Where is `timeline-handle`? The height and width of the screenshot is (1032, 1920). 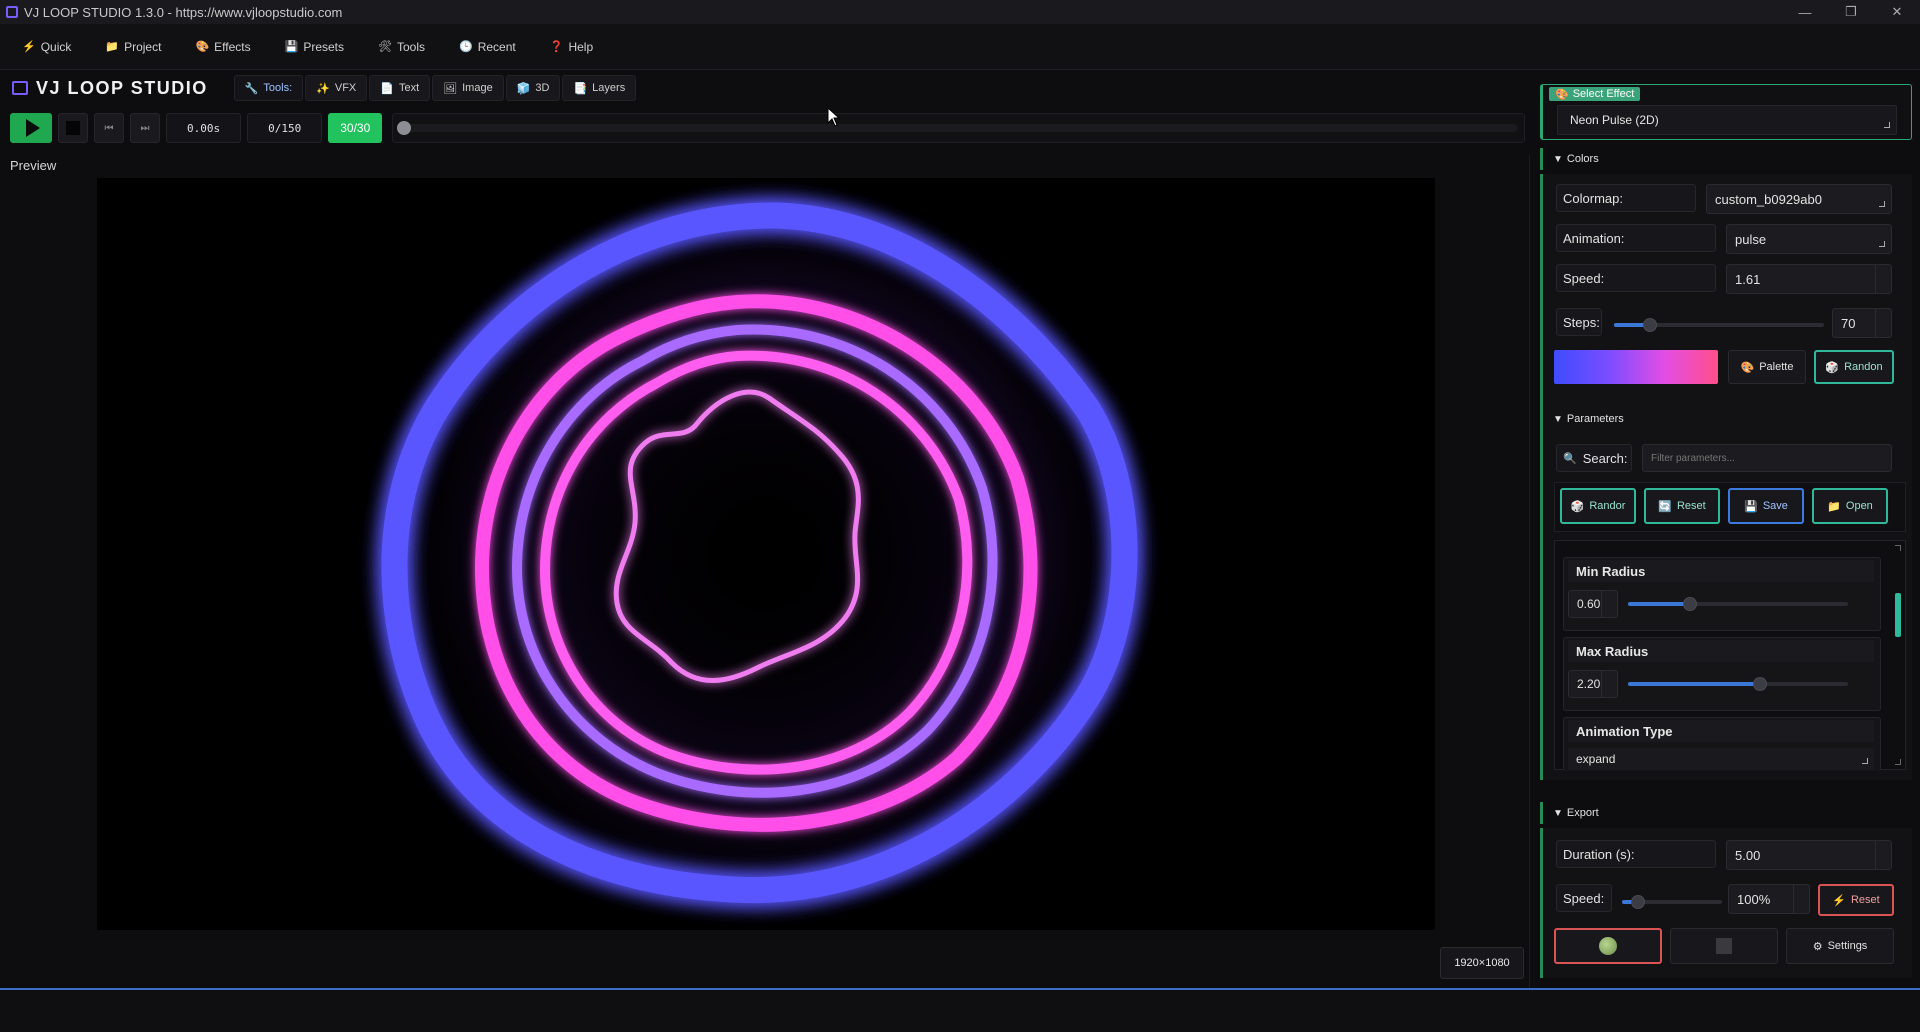 timeline-handle is located at coordinates (404, 128).